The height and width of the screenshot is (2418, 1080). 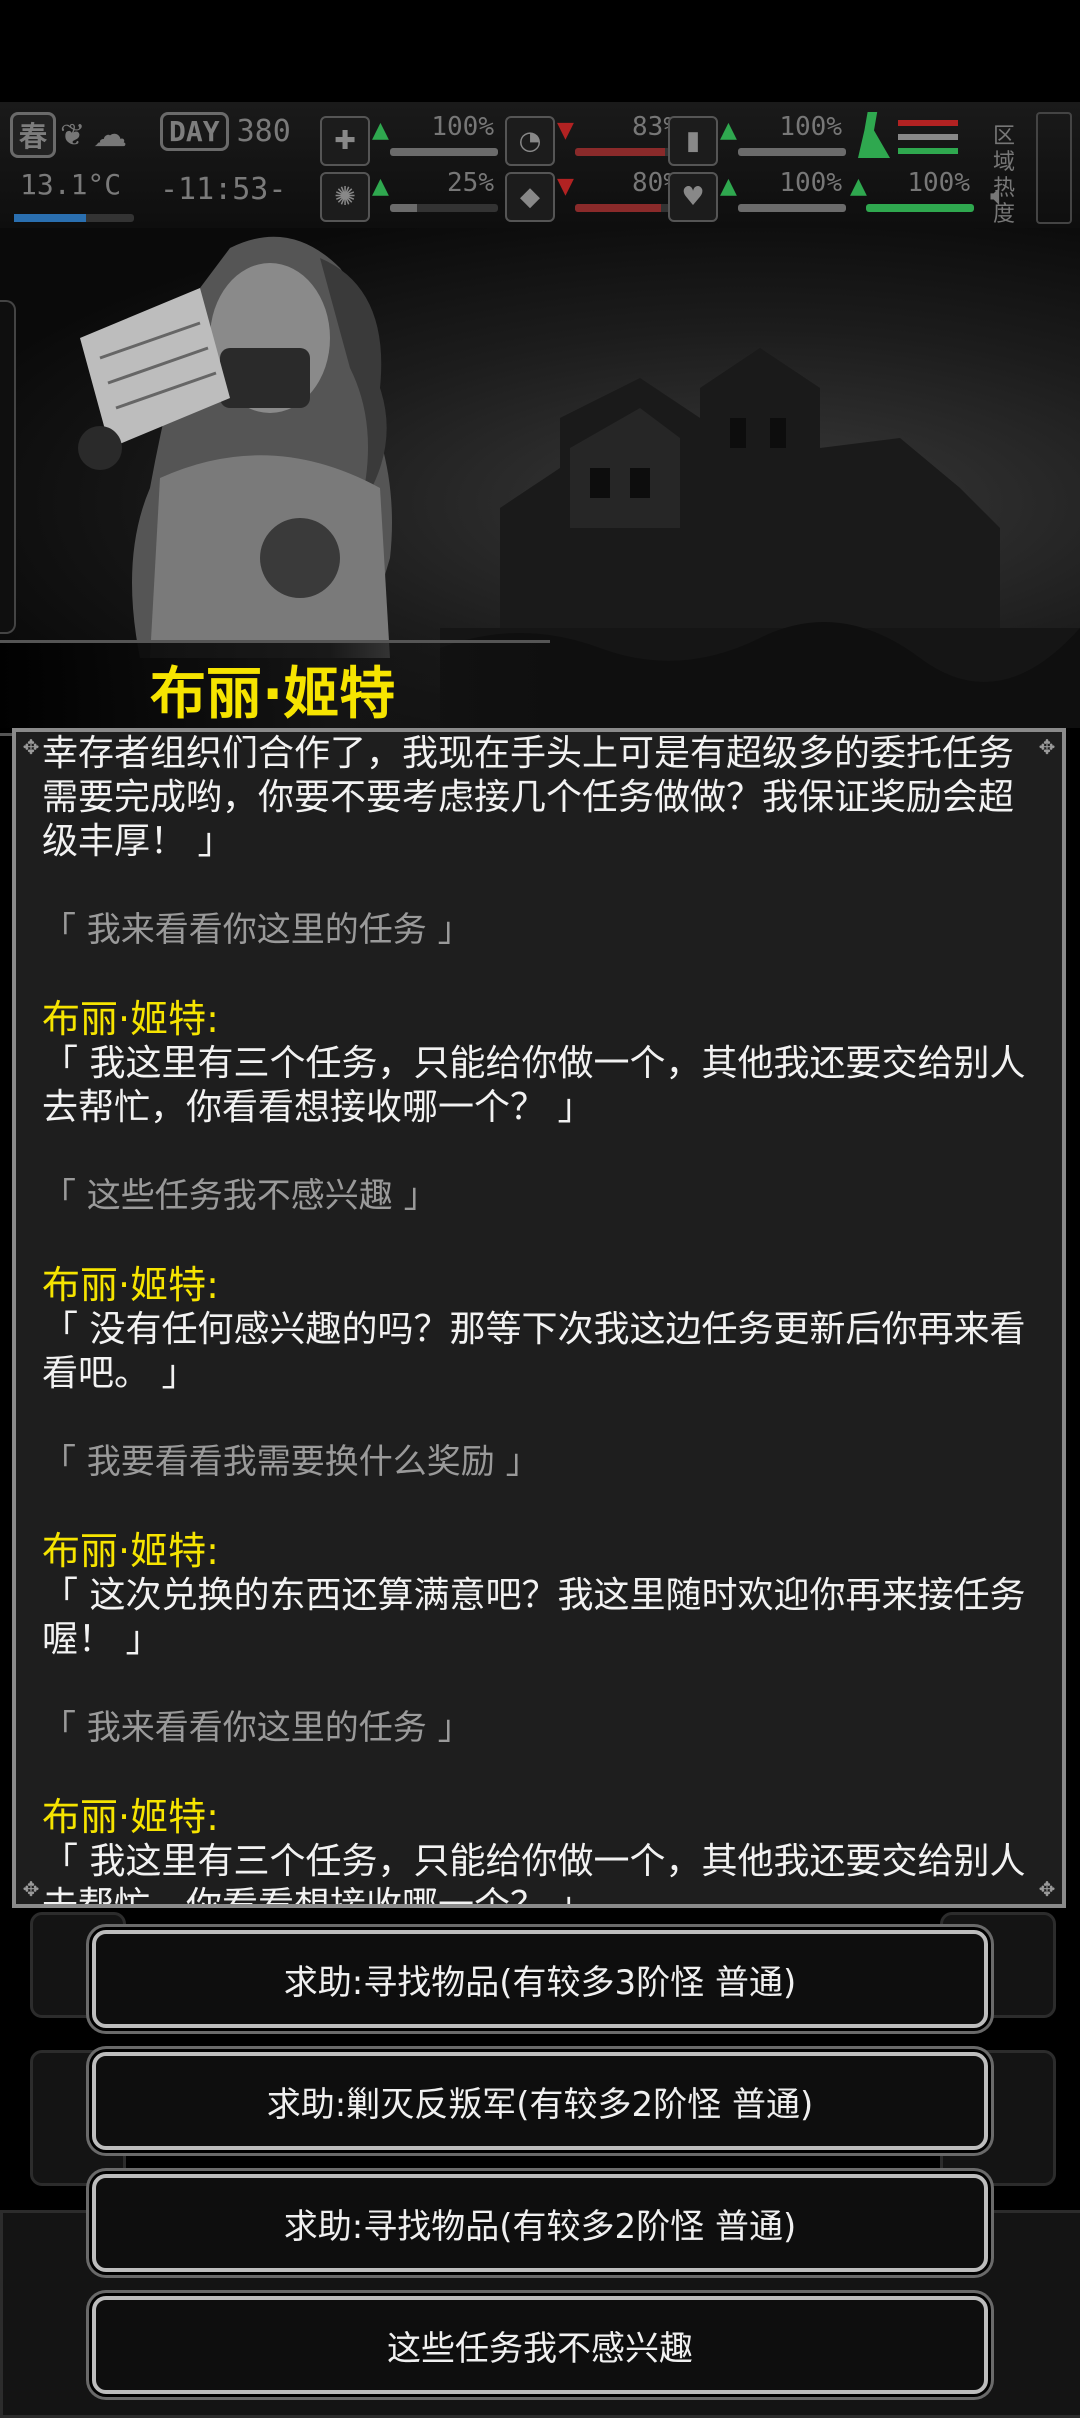 I want to click on season-label: 春, so click(x=33, y=135).